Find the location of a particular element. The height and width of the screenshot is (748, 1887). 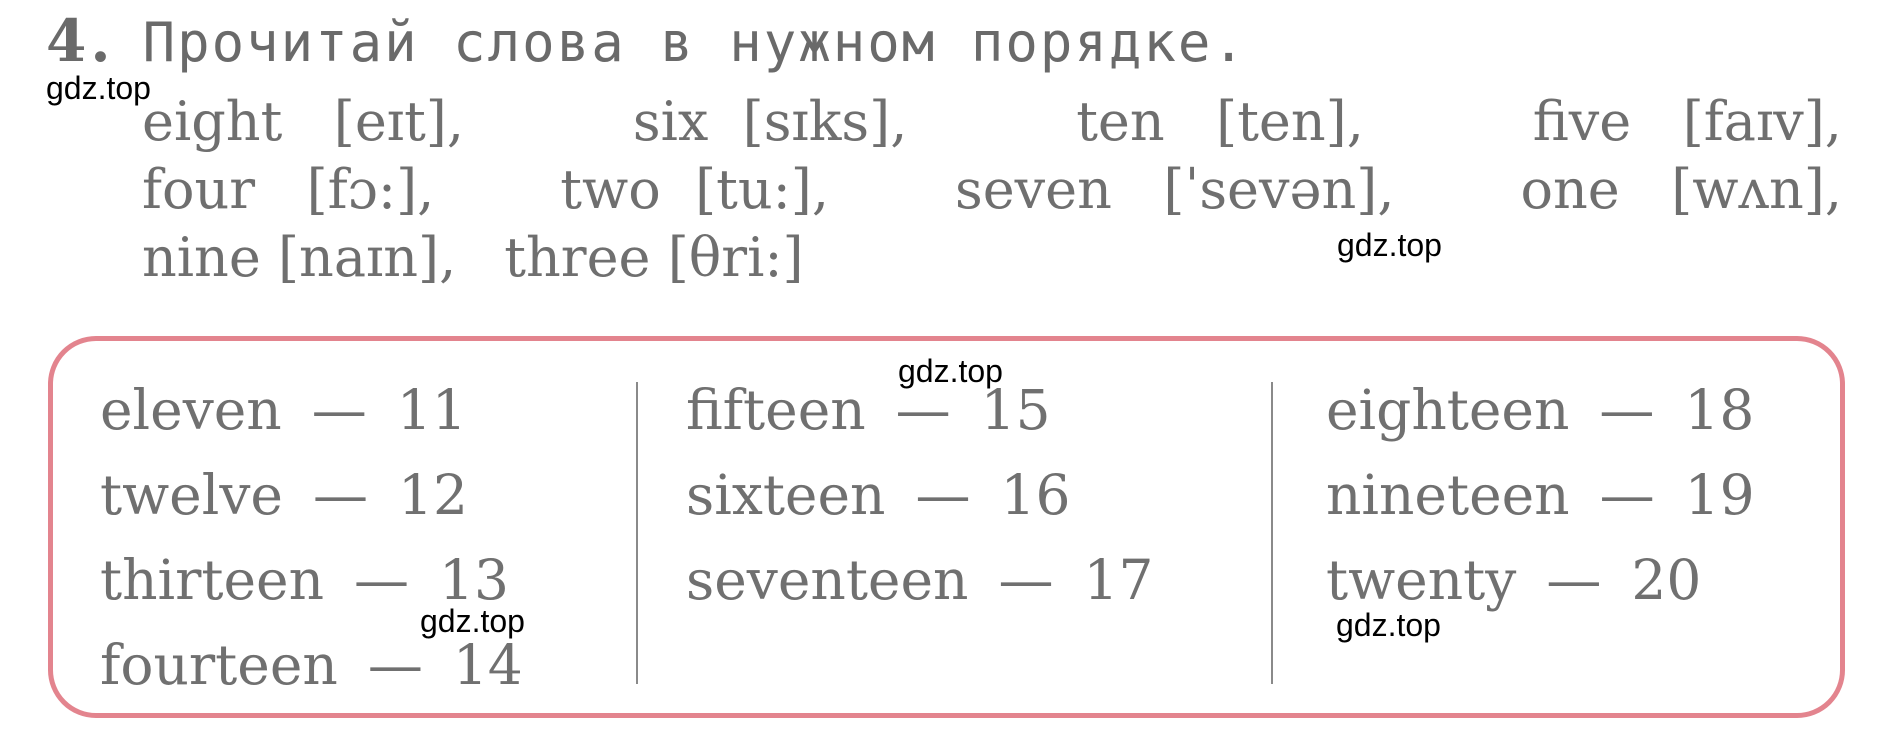

number-entry: twelve —12 is located at coordinates (284, 495).